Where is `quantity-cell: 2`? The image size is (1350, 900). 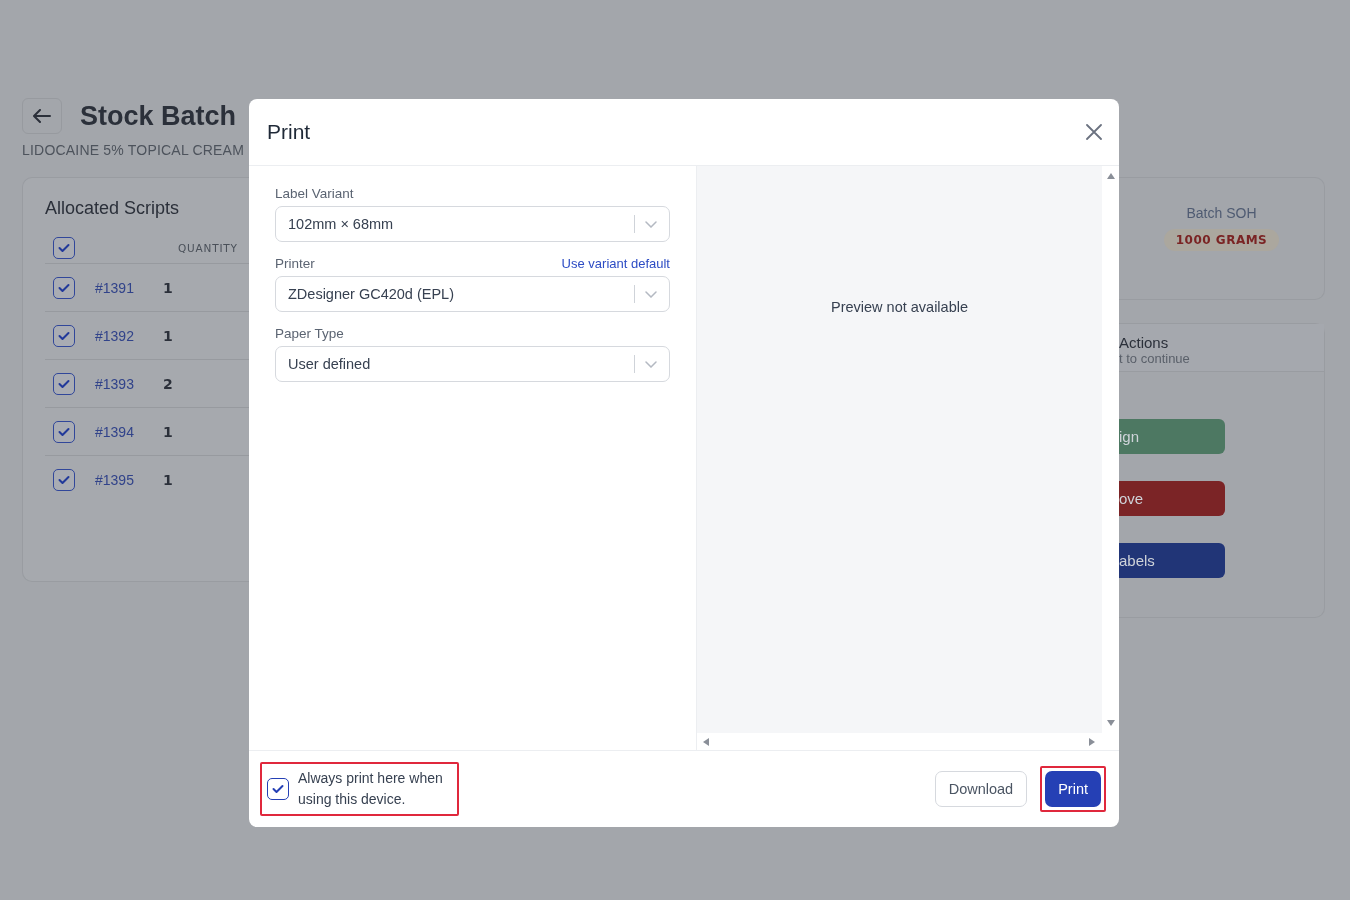
quantity-cell: 2 is located at coordinates (168, 383).